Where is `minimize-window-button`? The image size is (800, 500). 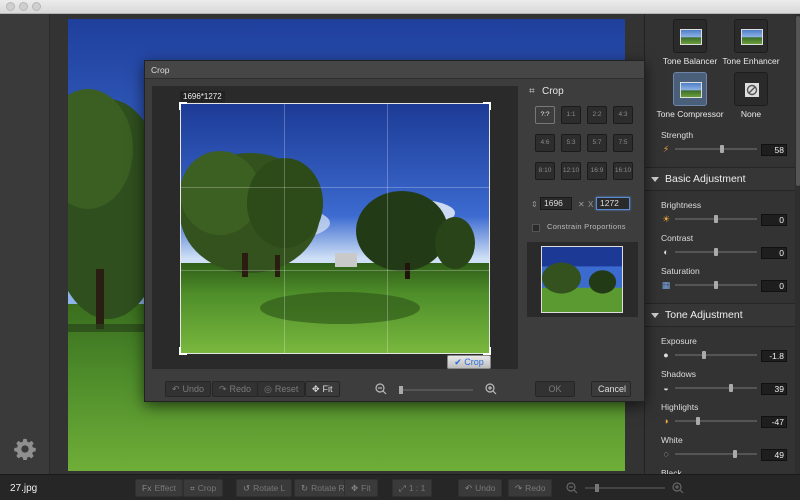
minimize-window-button is located at coordinates (23, 6).